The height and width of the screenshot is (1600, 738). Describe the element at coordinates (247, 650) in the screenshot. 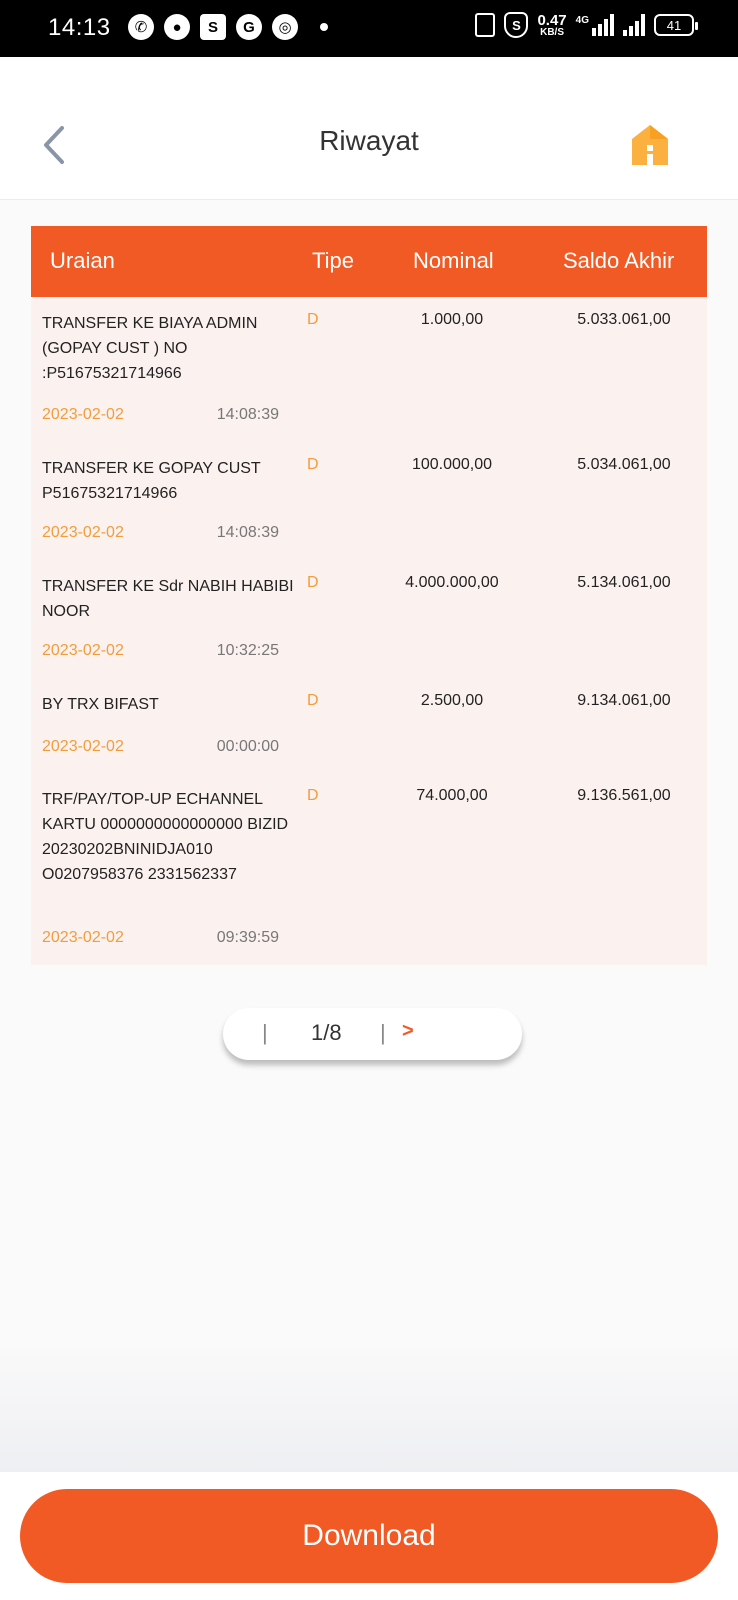

I see `row-time: 10:32:25` at that location.